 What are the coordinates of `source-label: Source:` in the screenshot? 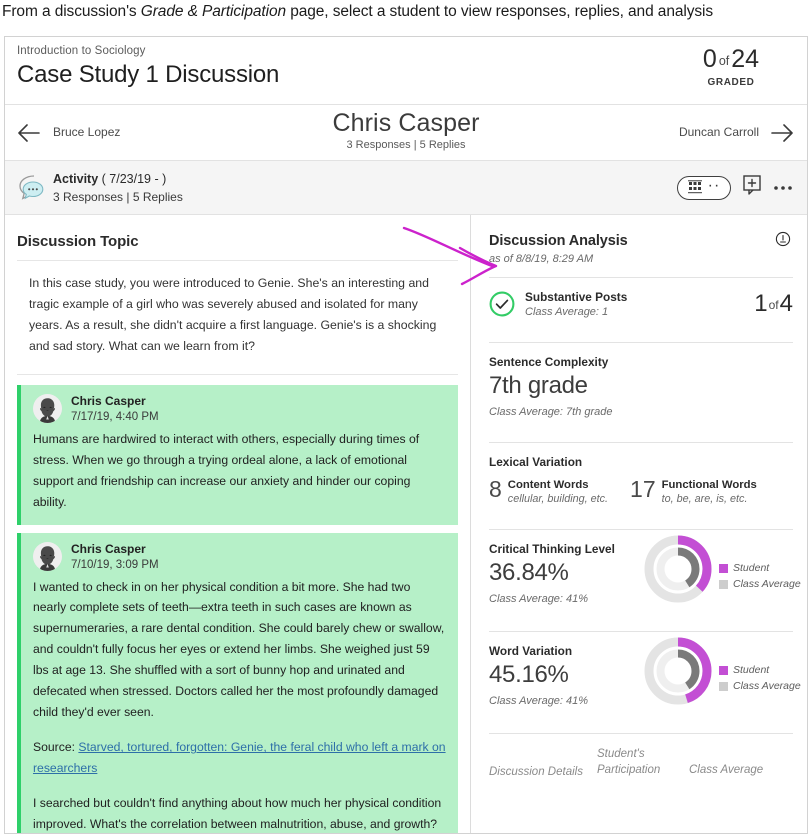 It's located at (56, 747).